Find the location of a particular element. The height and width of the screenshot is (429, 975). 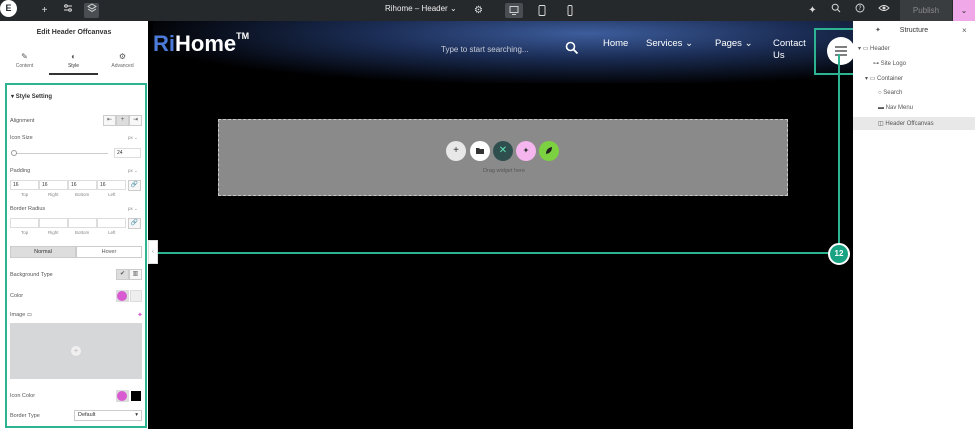

tab-style: ◐ Style is located at coordinates (73, 60).